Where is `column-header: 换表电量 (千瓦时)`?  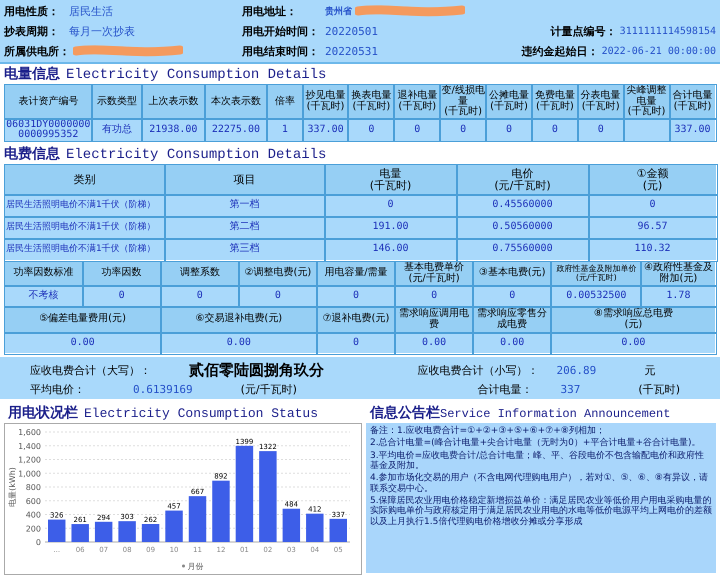 column-header: 换表电量 (千瓦时) is located at coordinates (371, 101).